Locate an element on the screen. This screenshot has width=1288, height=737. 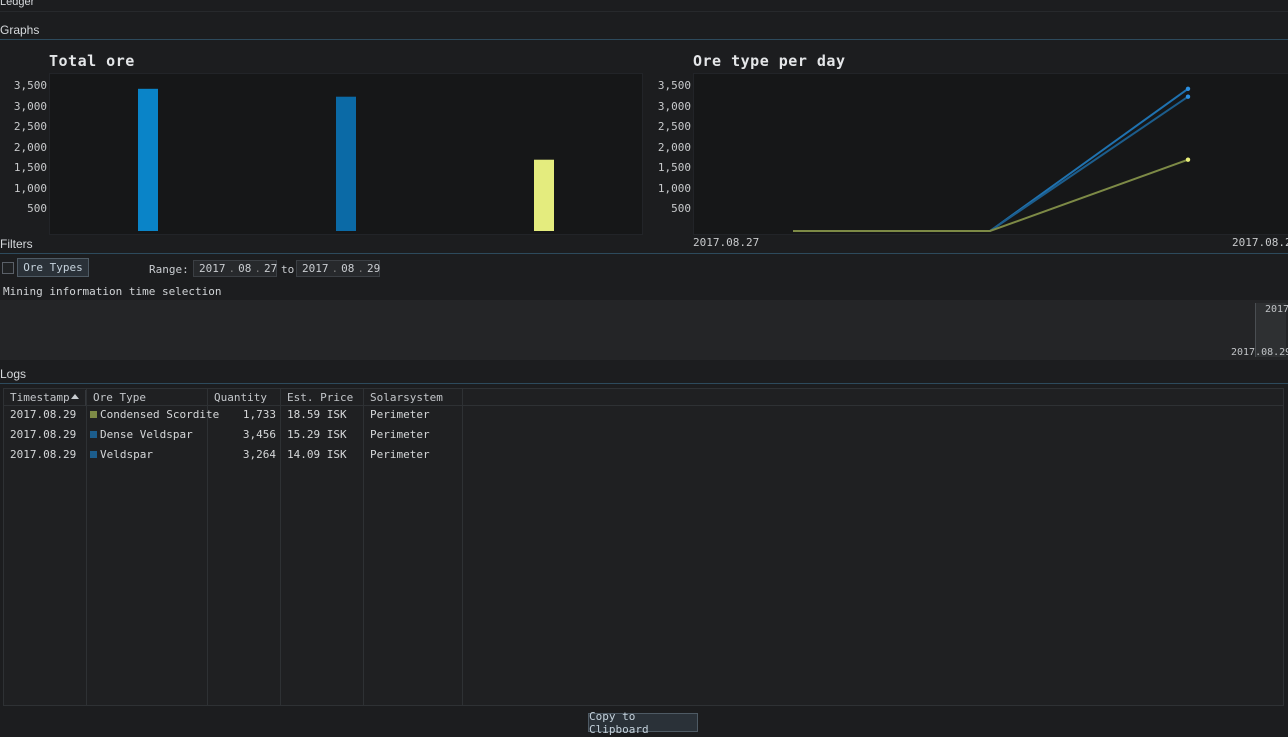
range-to-field: 2017 . 08 . 29 is located at coordinates (338, 268).